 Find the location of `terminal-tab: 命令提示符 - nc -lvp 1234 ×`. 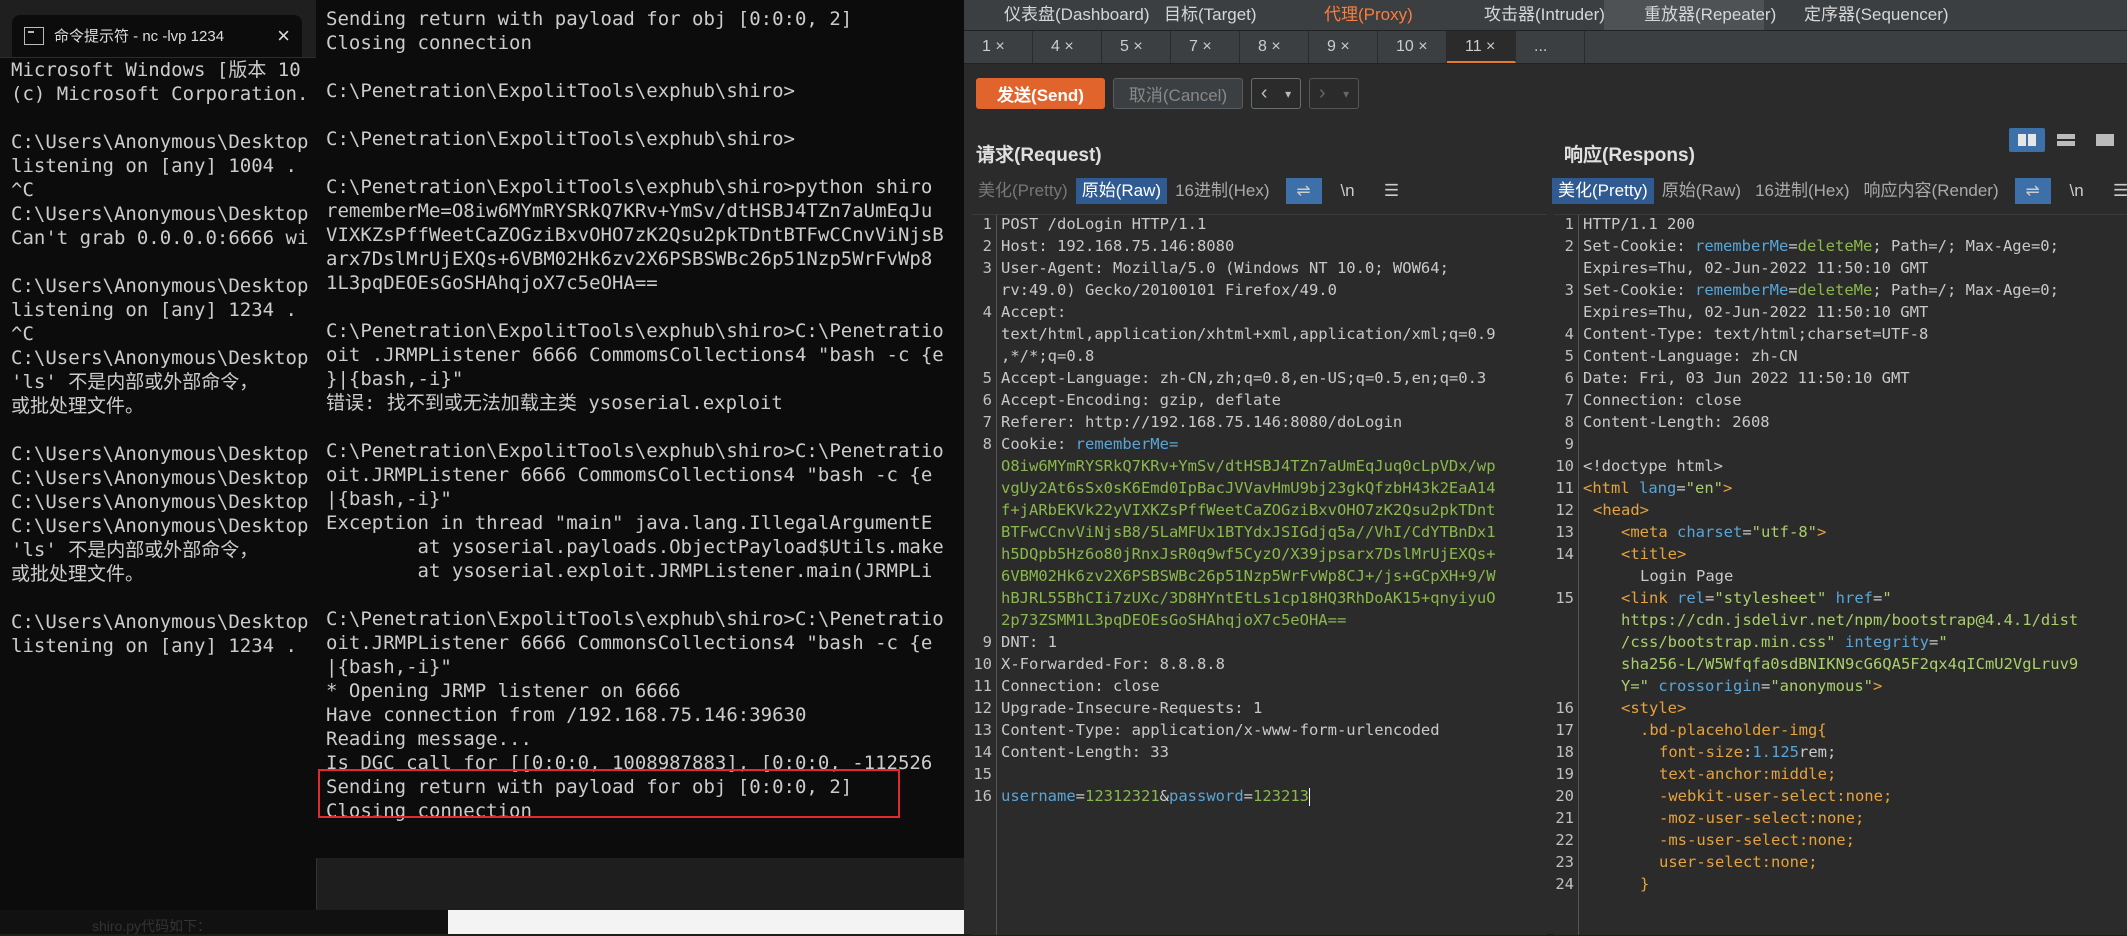

terminal-tab: 命令提示符 - nc -lvp 1234 × is located at coordinates (157, 35).